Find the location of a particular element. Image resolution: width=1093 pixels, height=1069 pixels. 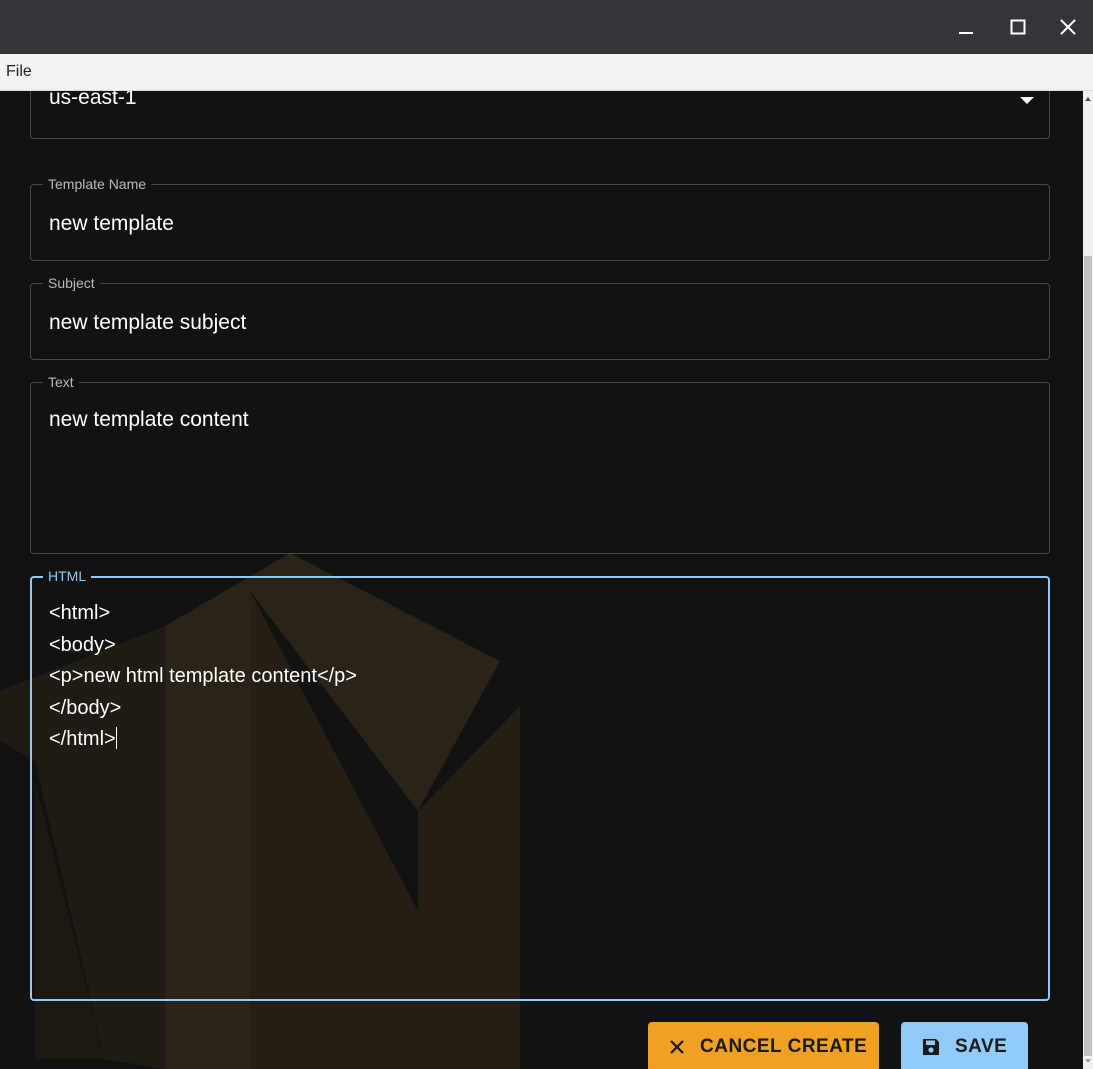

template-name-value: new template is located at coordinates (111, 223).